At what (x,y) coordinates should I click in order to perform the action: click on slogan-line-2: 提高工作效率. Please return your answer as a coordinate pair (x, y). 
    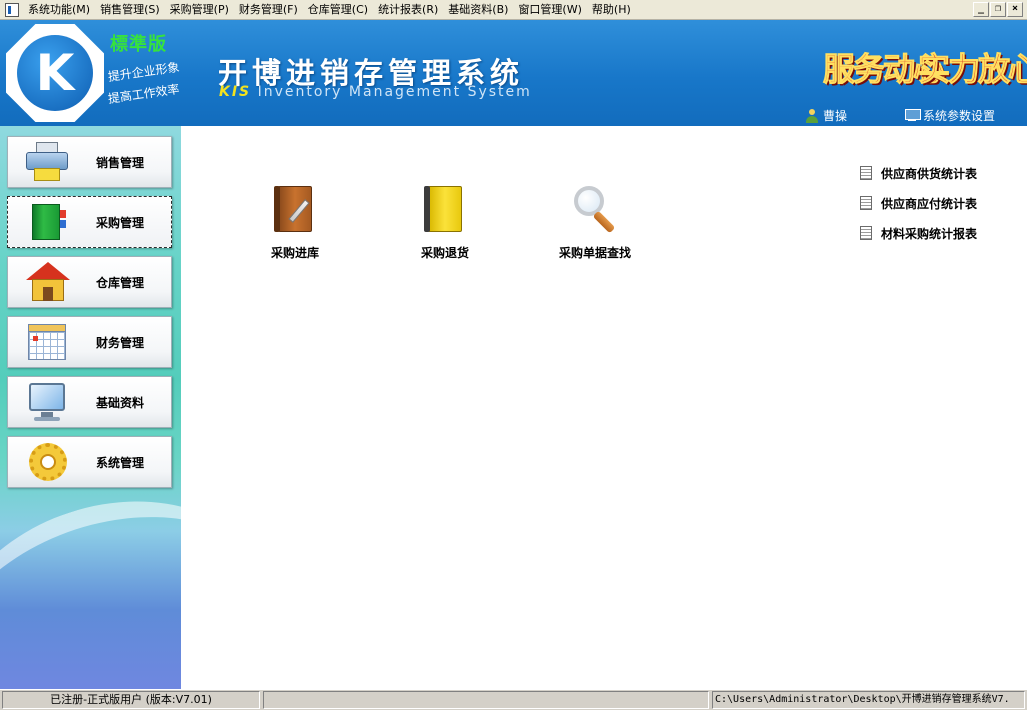
    Looking at the image, I should click on (144, 94).